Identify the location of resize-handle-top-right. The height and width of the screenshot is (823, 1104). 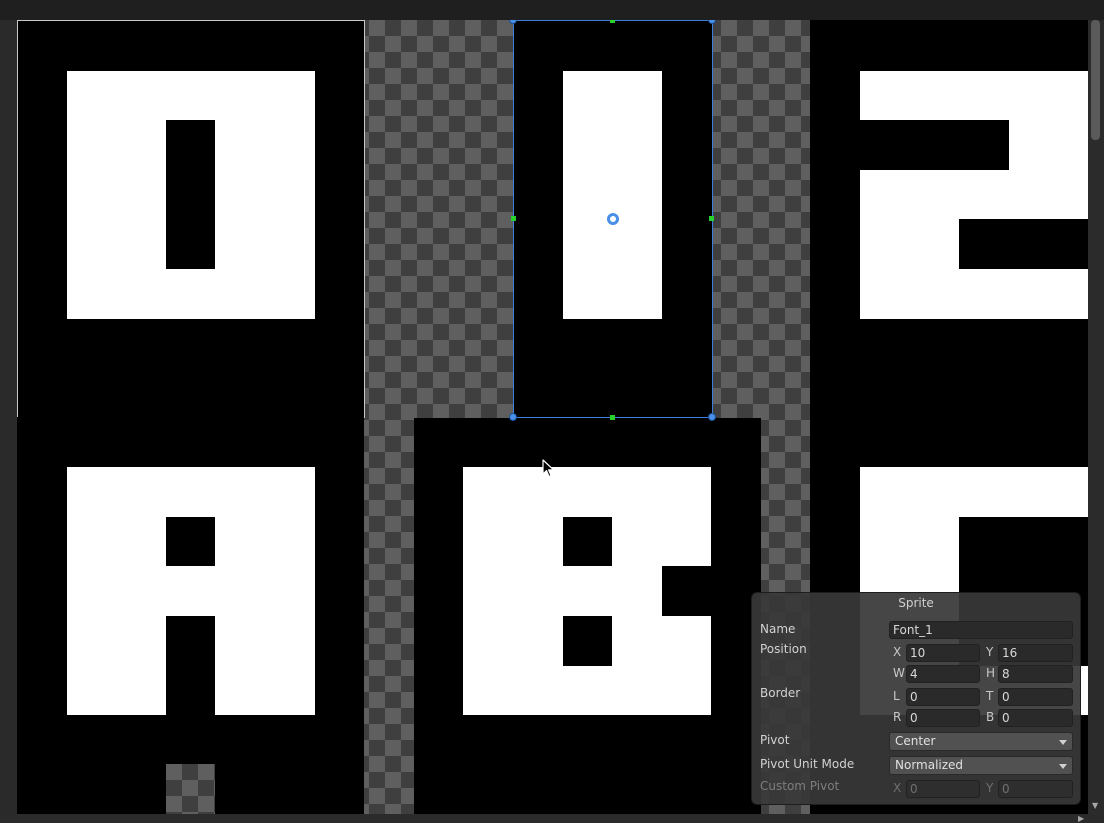
(712, 22).